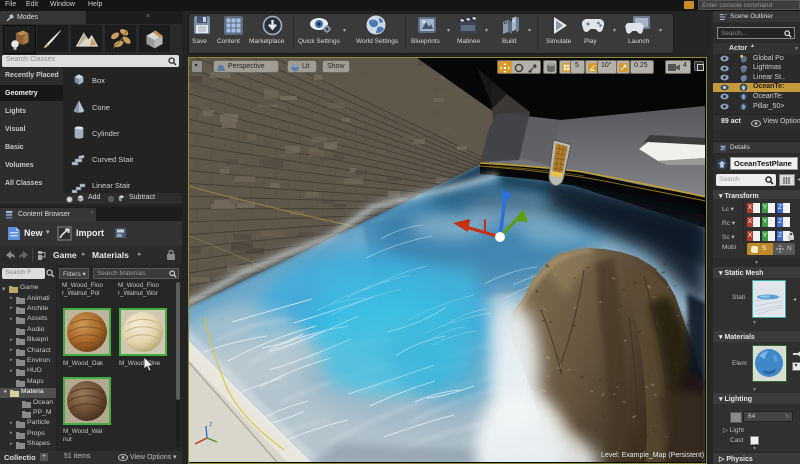 Image resolution: width=800 pixels, height=464 pixels. Describe the element at coordinates (652, 455) in the screenshot. I see `svg-text:Level: Example_Map (Persisten: Level: Example_Map (Persistent)` at that location.